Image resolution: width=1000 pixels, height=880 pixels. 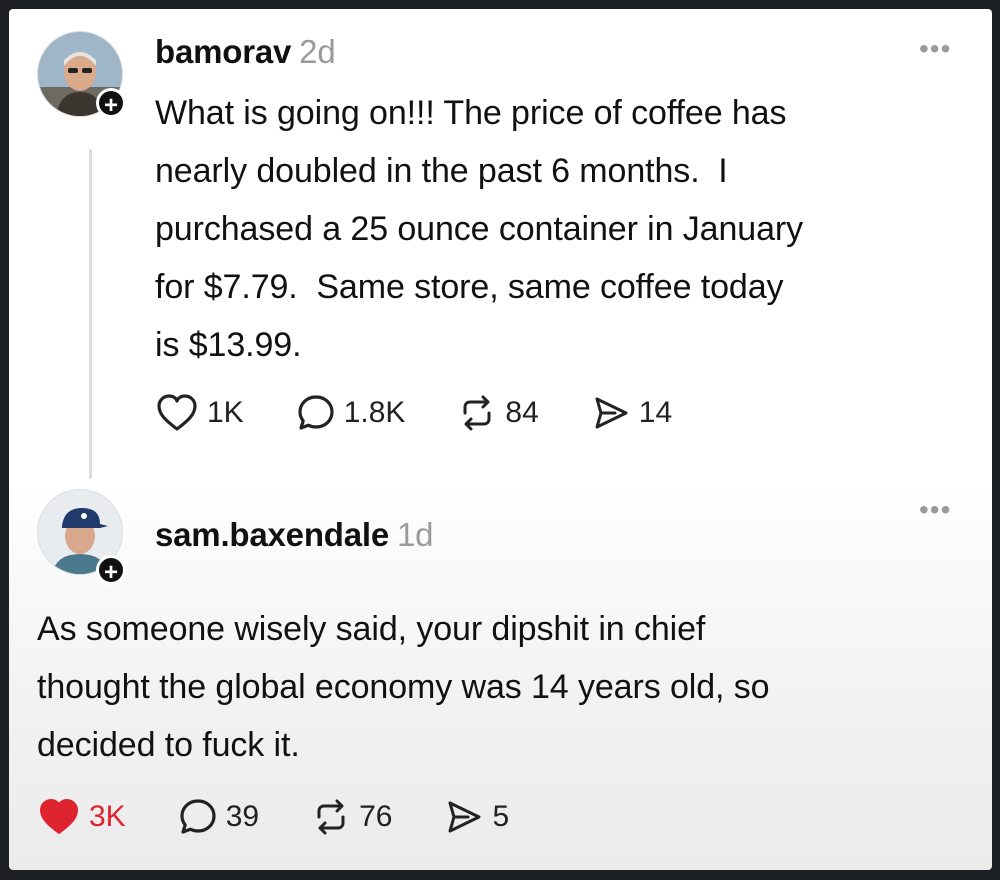 I want to click on post-username: bamorav 2d, so click(x=245, y=52).